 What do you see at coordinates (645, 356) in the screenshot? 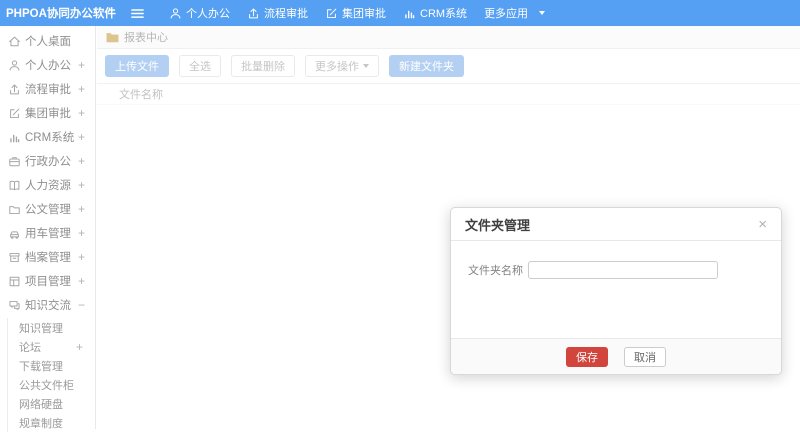
I see `cancel-button: 取消` at bounding box center [645, 356].